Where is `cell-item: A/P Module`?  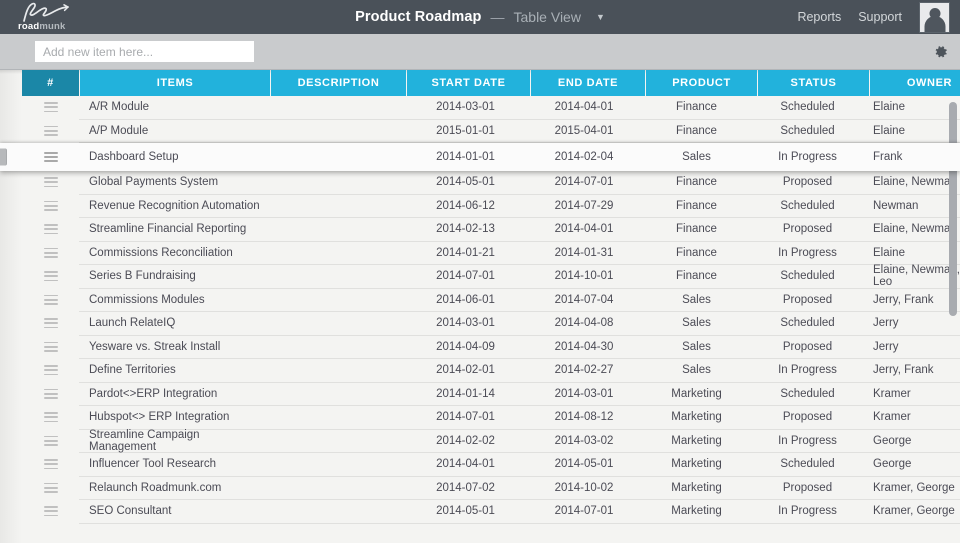 cell-item: A/P Module is located at coordinates (174, 131).